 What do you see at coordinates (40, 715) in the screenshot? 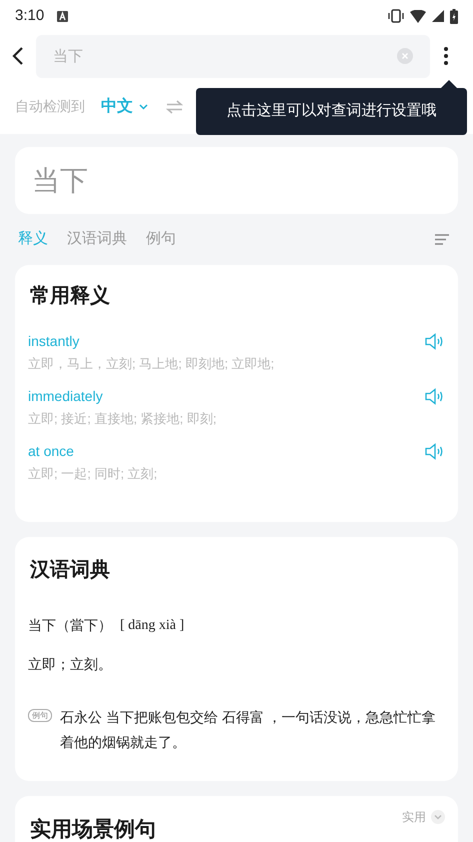
I see `example-badge: 例句` at bounding box center [40, 715].